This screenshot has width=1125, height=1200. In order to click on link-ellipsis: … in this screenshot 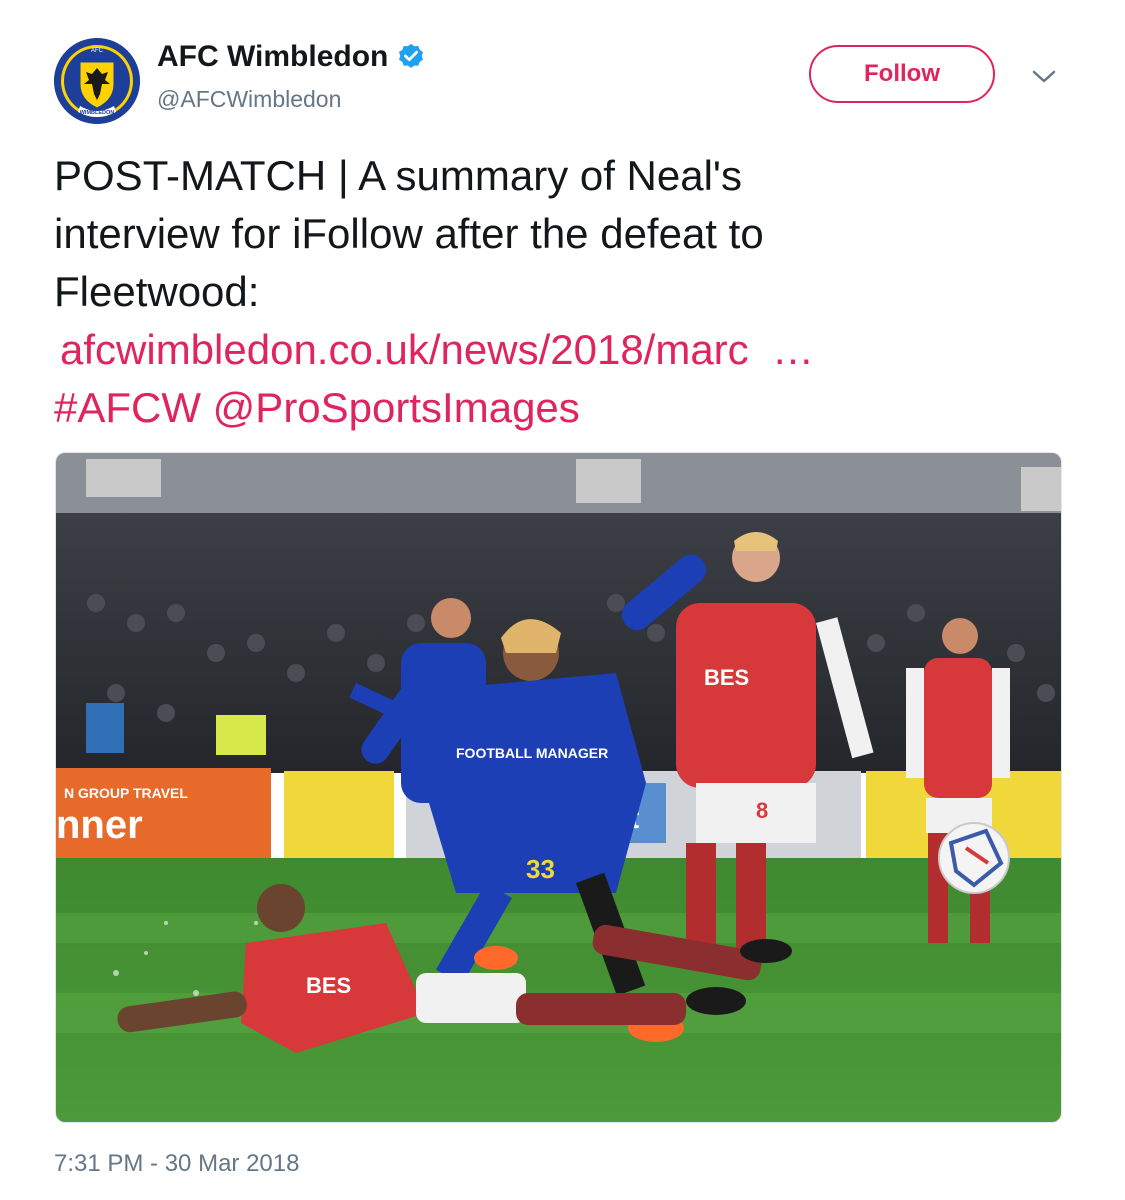, I will do `click(781, 349)`.